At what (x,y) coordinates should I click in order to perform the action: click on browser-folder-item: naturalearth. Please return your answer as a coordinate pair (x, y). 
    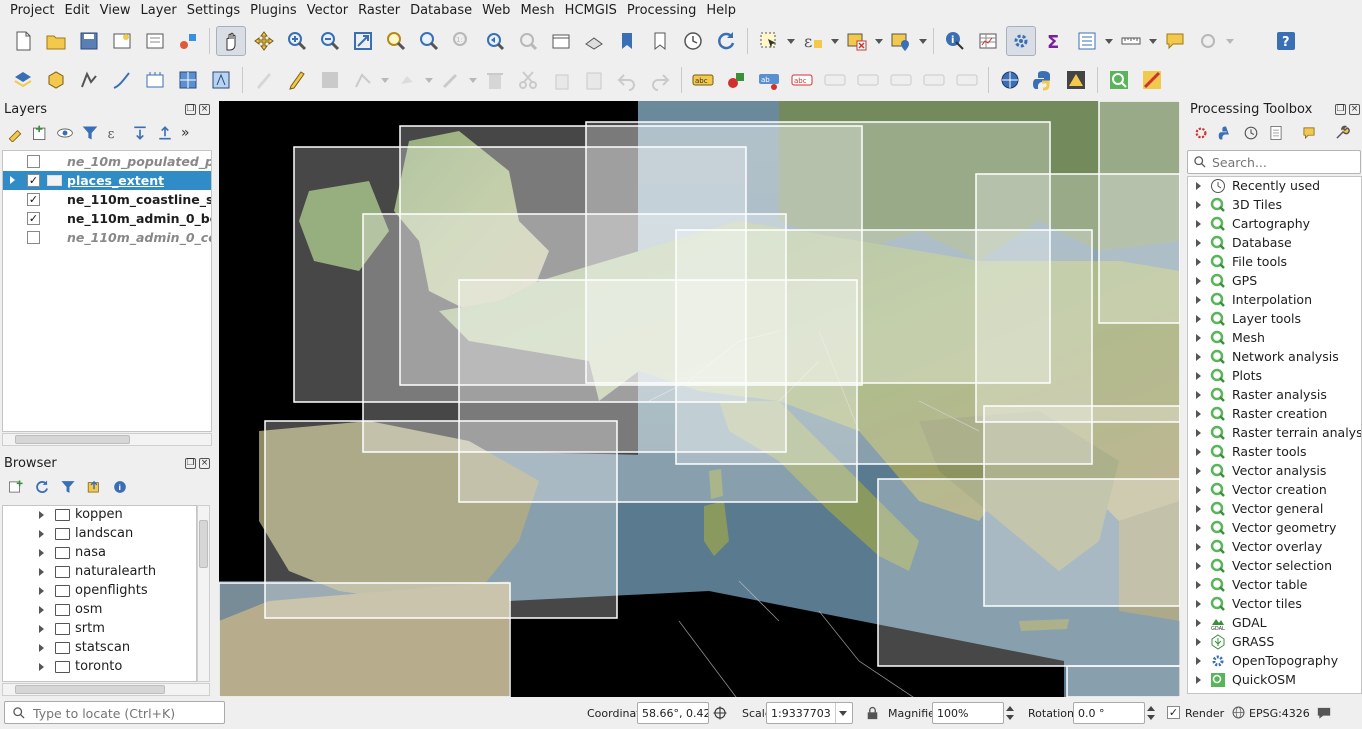
    Looking at the image, I should click on (99, 572).